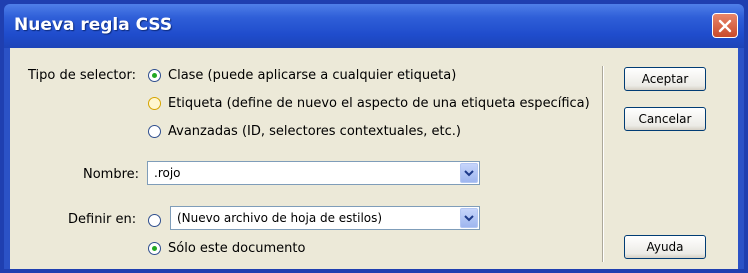  What do you see at coordinates (154, 103) in the screenshot?
I see `radio-tag` at bounding box center [154, 103].